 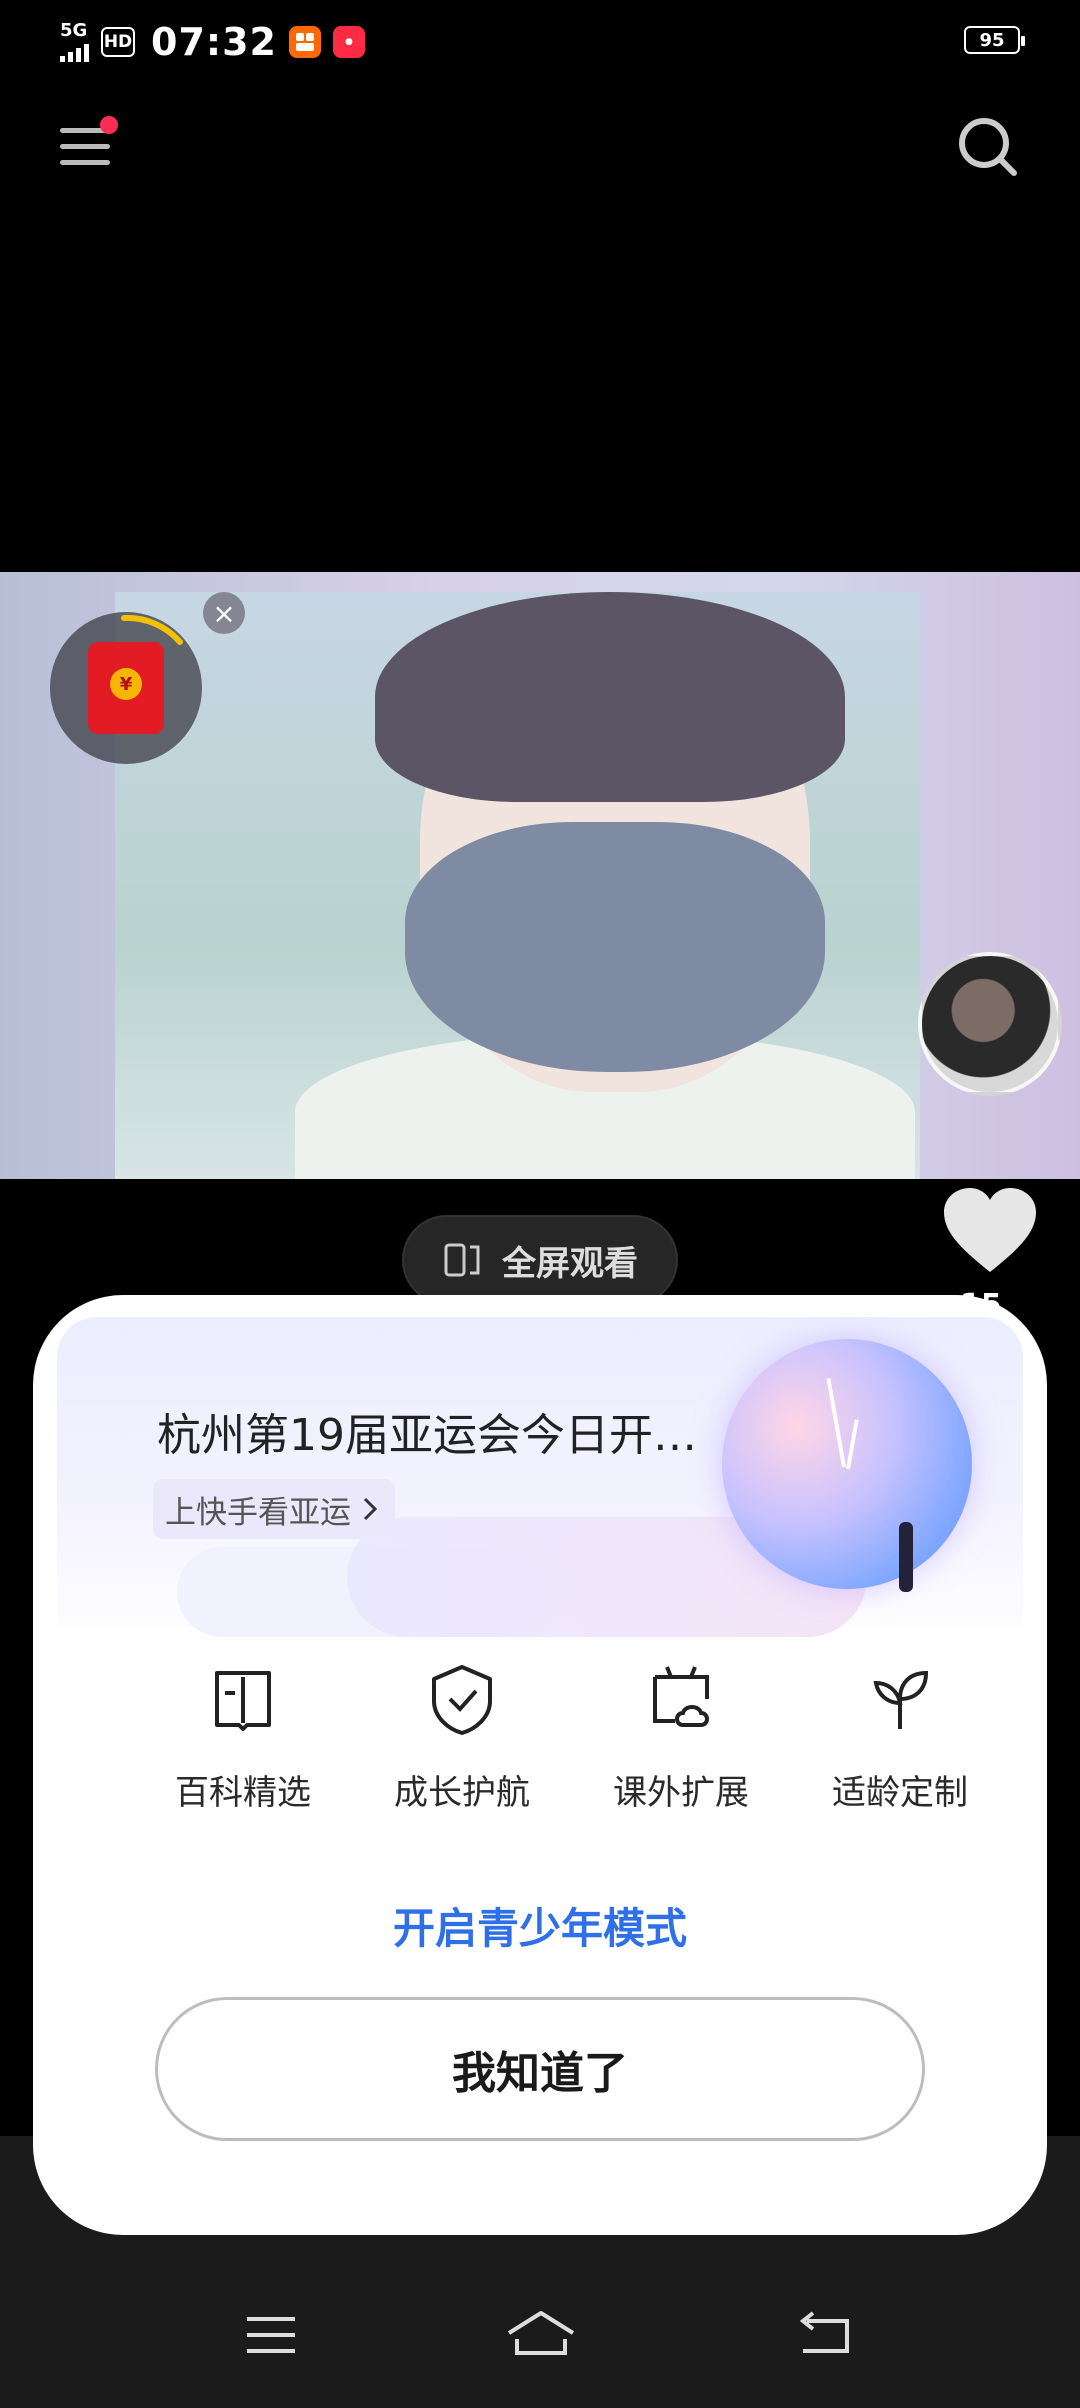 What do you see at coordinates (610, 697) in the screenshot?
I see `video-subject-hat` at bounding box center [610, 697].